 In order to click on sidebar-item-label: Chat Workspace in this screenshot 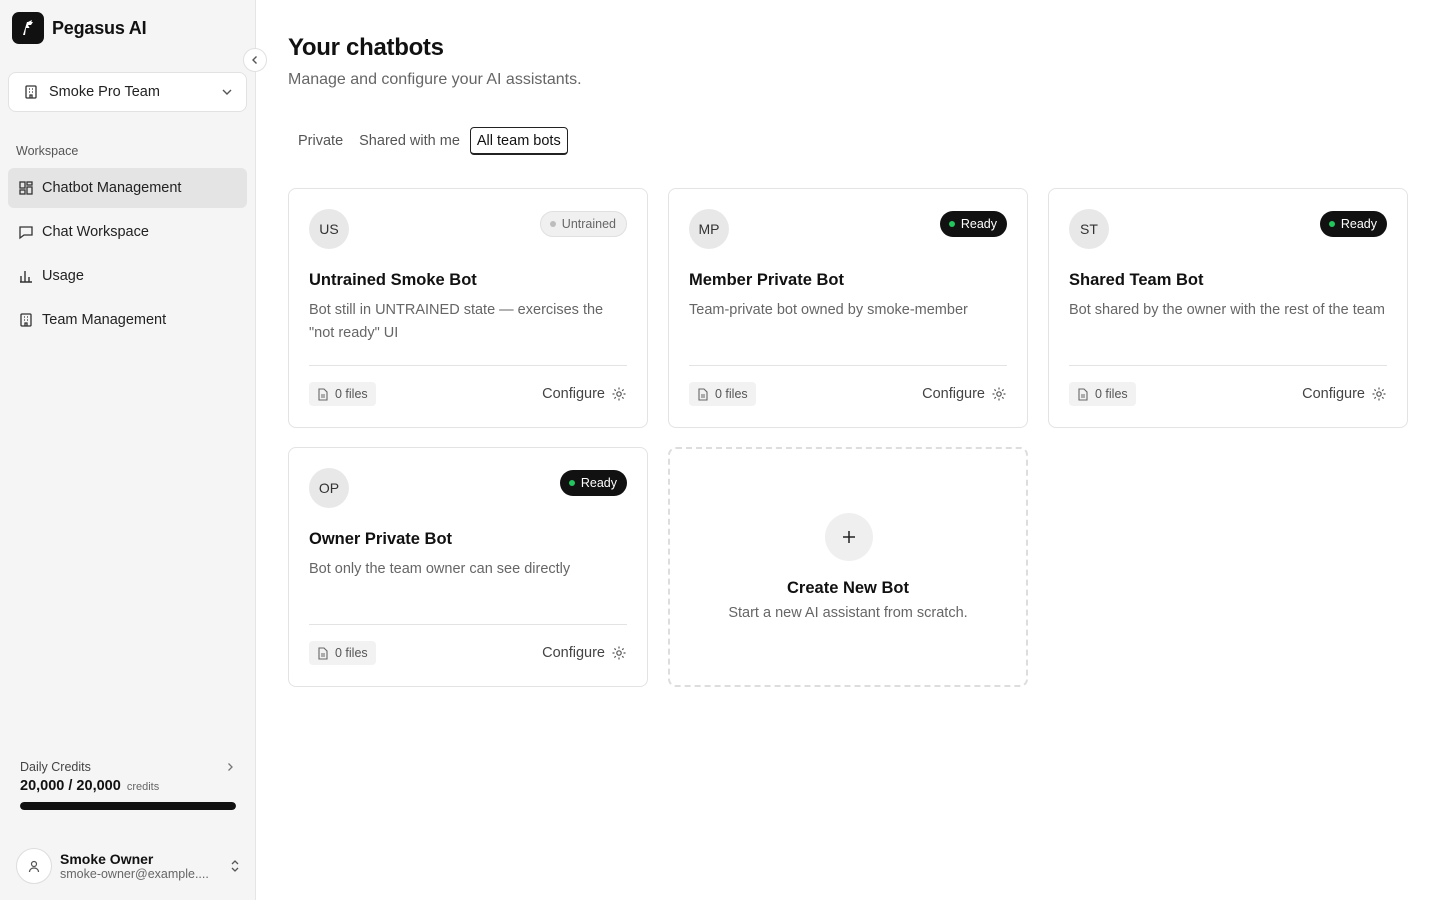, I will do `click(95, 232)`.